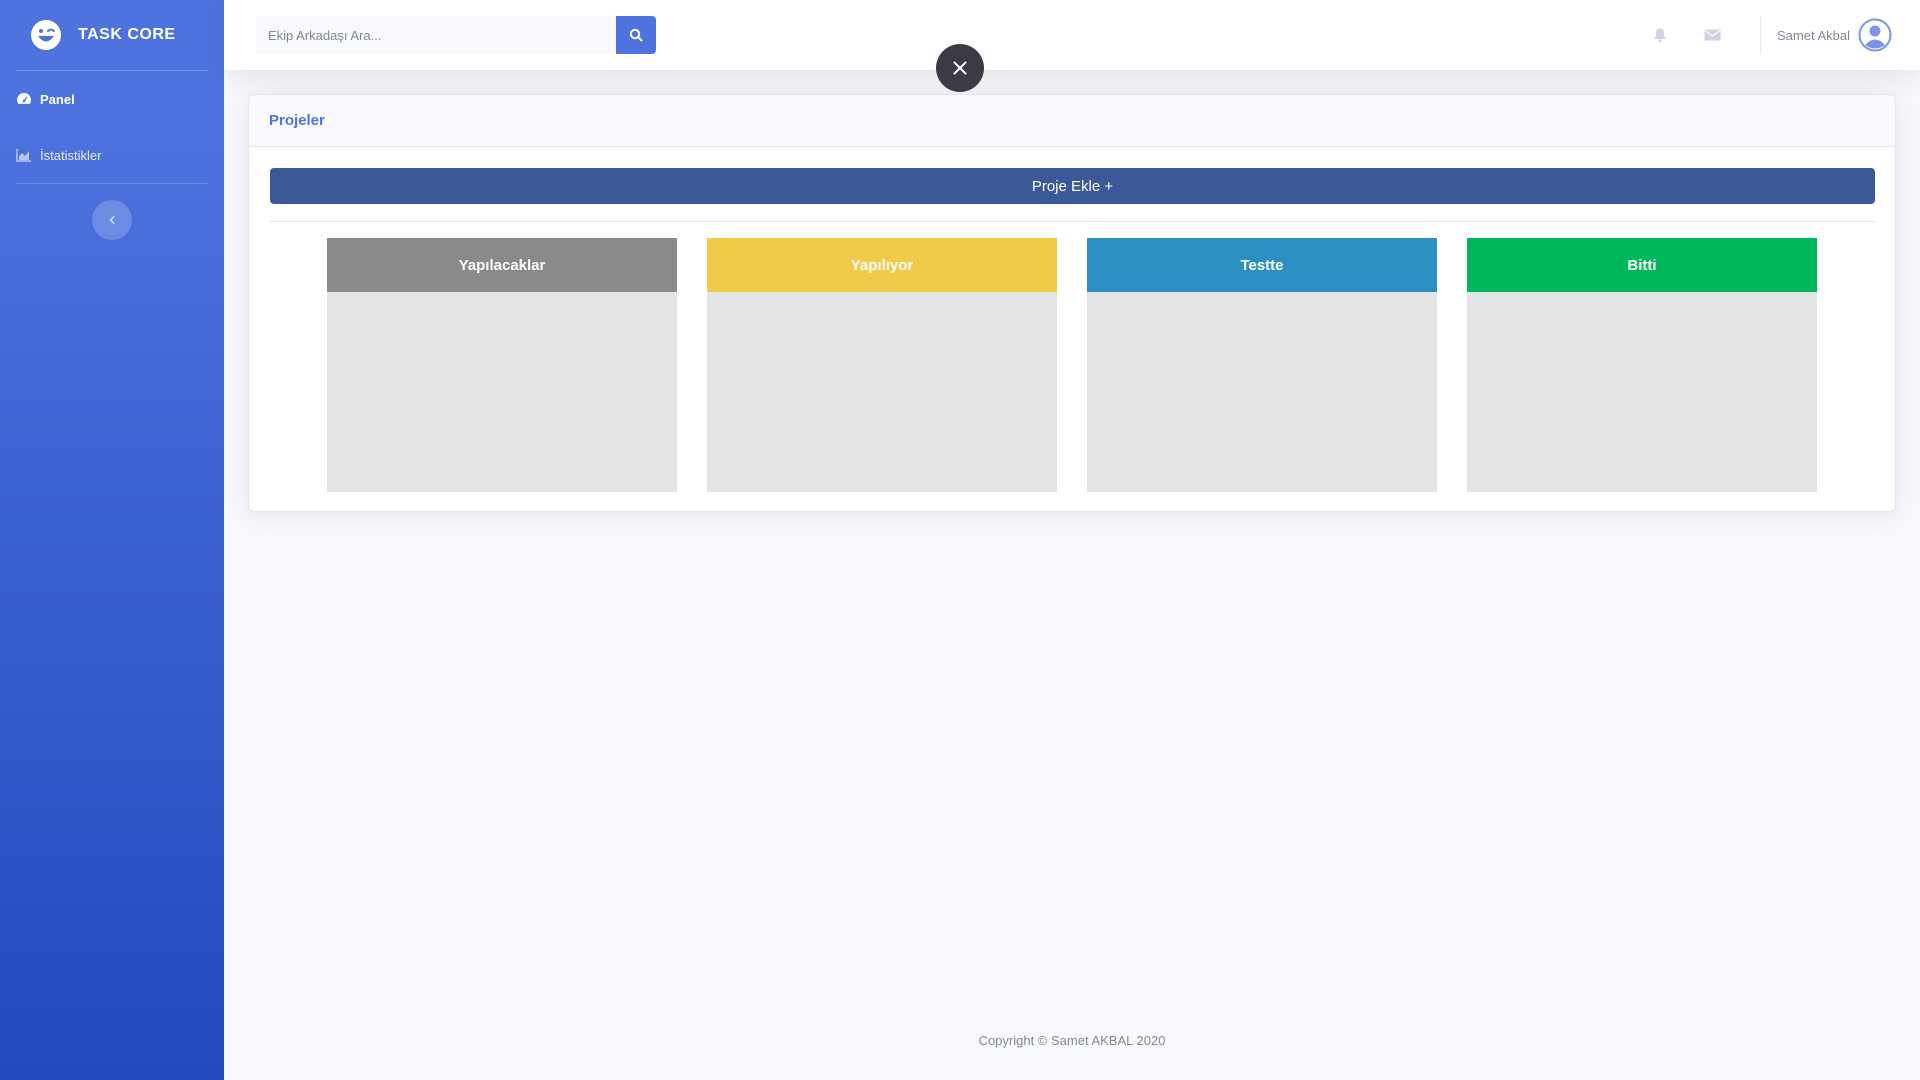 This screenshot has height=1080, width=1920. I want to click on user-name: Samet Akbal, so click(1813, 35).